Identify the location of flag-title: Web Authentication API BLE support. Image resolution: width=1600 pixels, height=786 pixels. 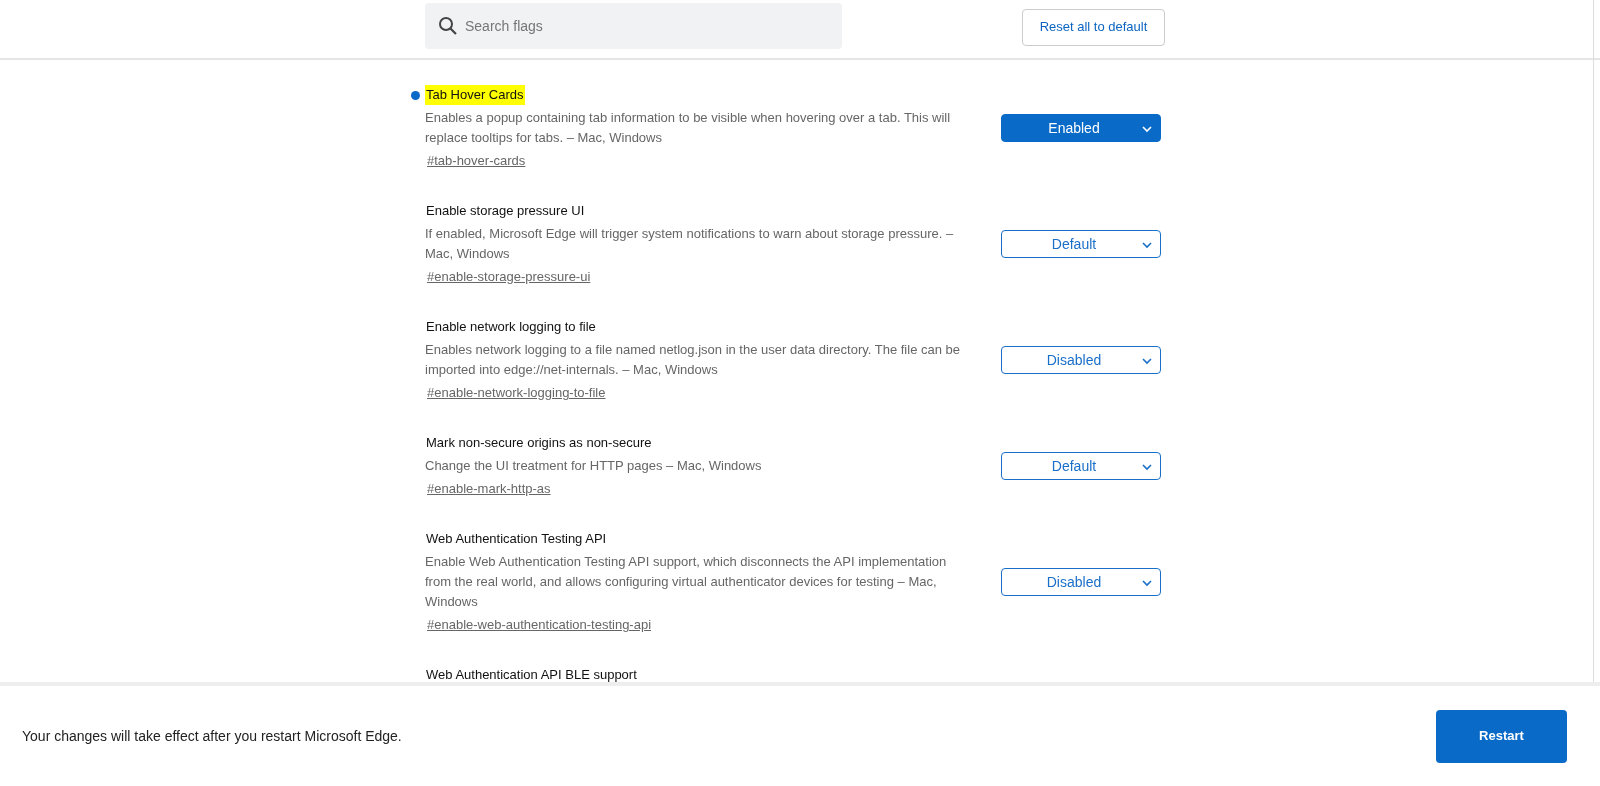
(531, 675).